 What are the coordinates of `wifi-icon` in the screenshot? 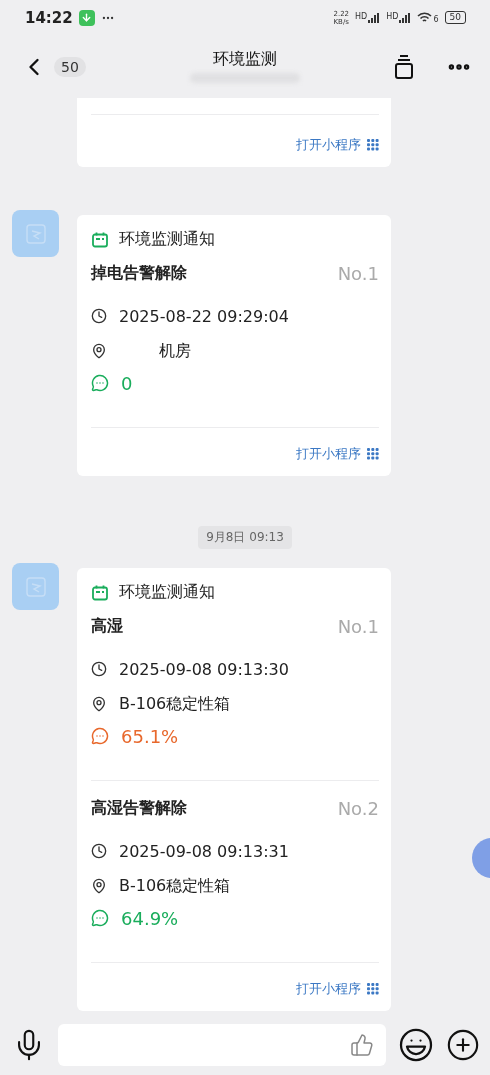 It's located at (425, 17).